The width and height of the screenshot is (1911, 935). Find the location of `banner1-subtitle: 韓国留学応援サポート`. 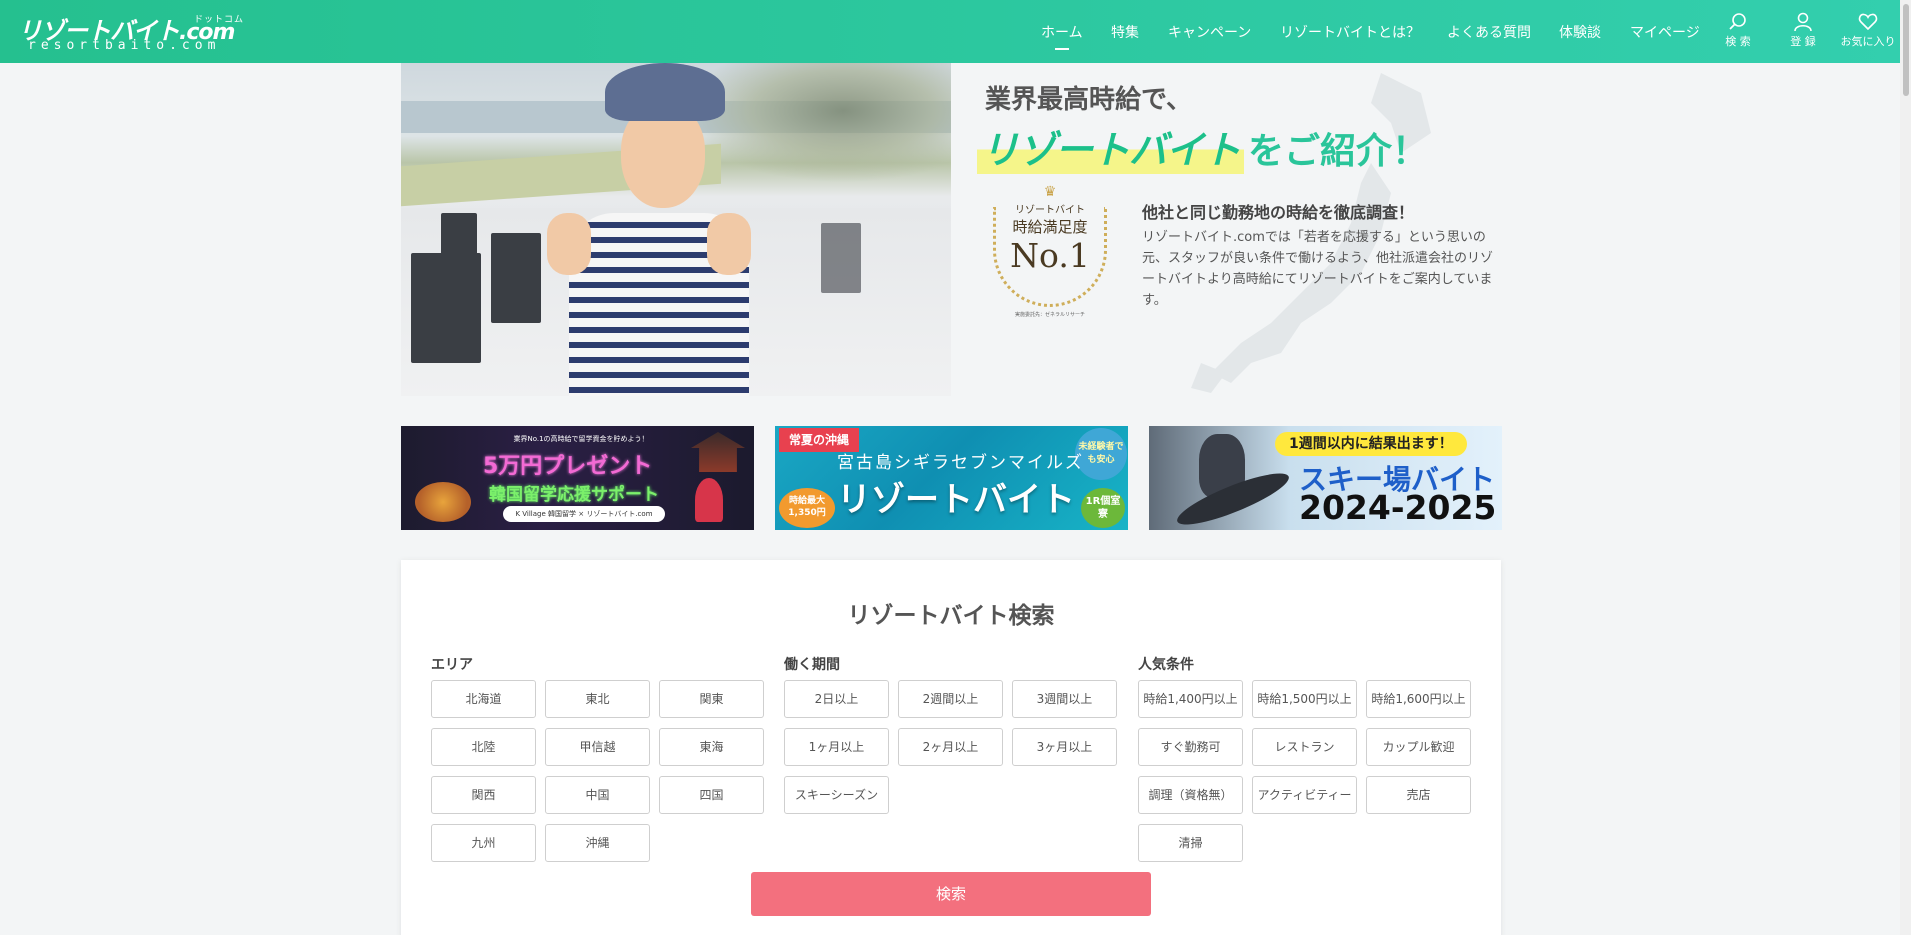

banner1-subtitle: 韓国留学応援サポート is located at coordinates (574, 495).